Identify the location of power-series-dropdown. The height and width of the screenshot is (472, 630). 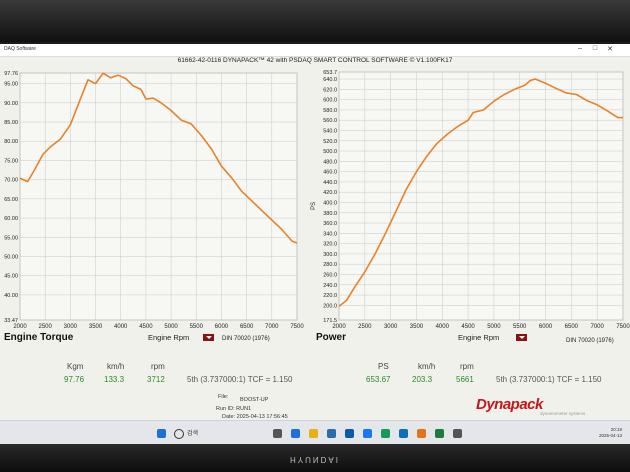
(521, 337).